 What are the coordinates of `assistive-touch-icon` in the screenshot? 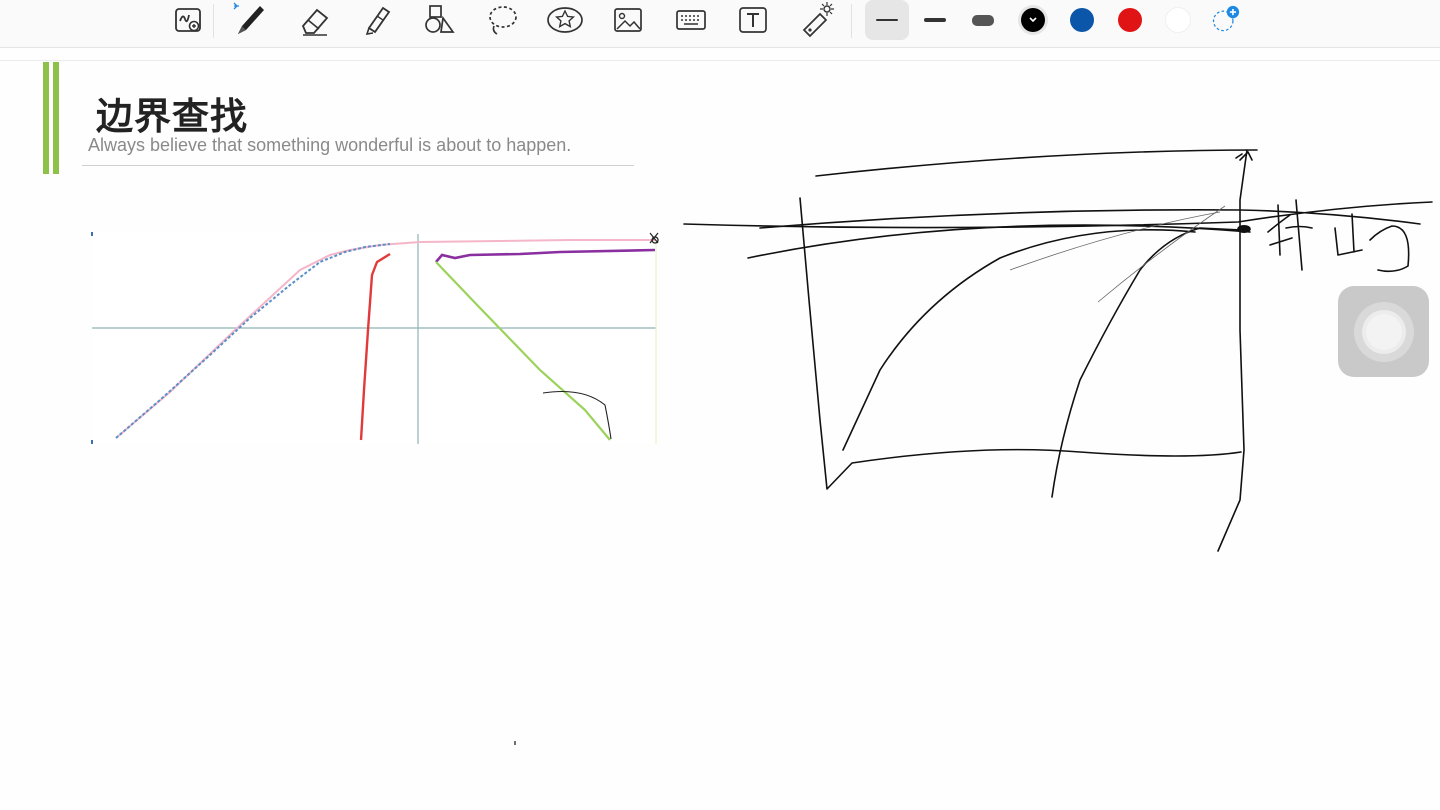 It's located at (1383, 331).